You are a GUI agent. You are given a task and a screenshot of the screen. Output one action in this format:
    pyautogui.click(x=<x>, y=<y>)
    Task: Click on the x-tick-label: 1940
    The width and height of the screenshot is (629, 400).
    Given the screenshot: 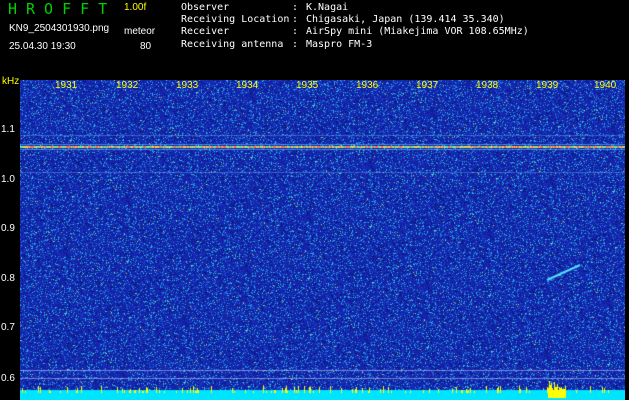 What is the action you would take?
    pyautogui.click(x=605, y=85)
    